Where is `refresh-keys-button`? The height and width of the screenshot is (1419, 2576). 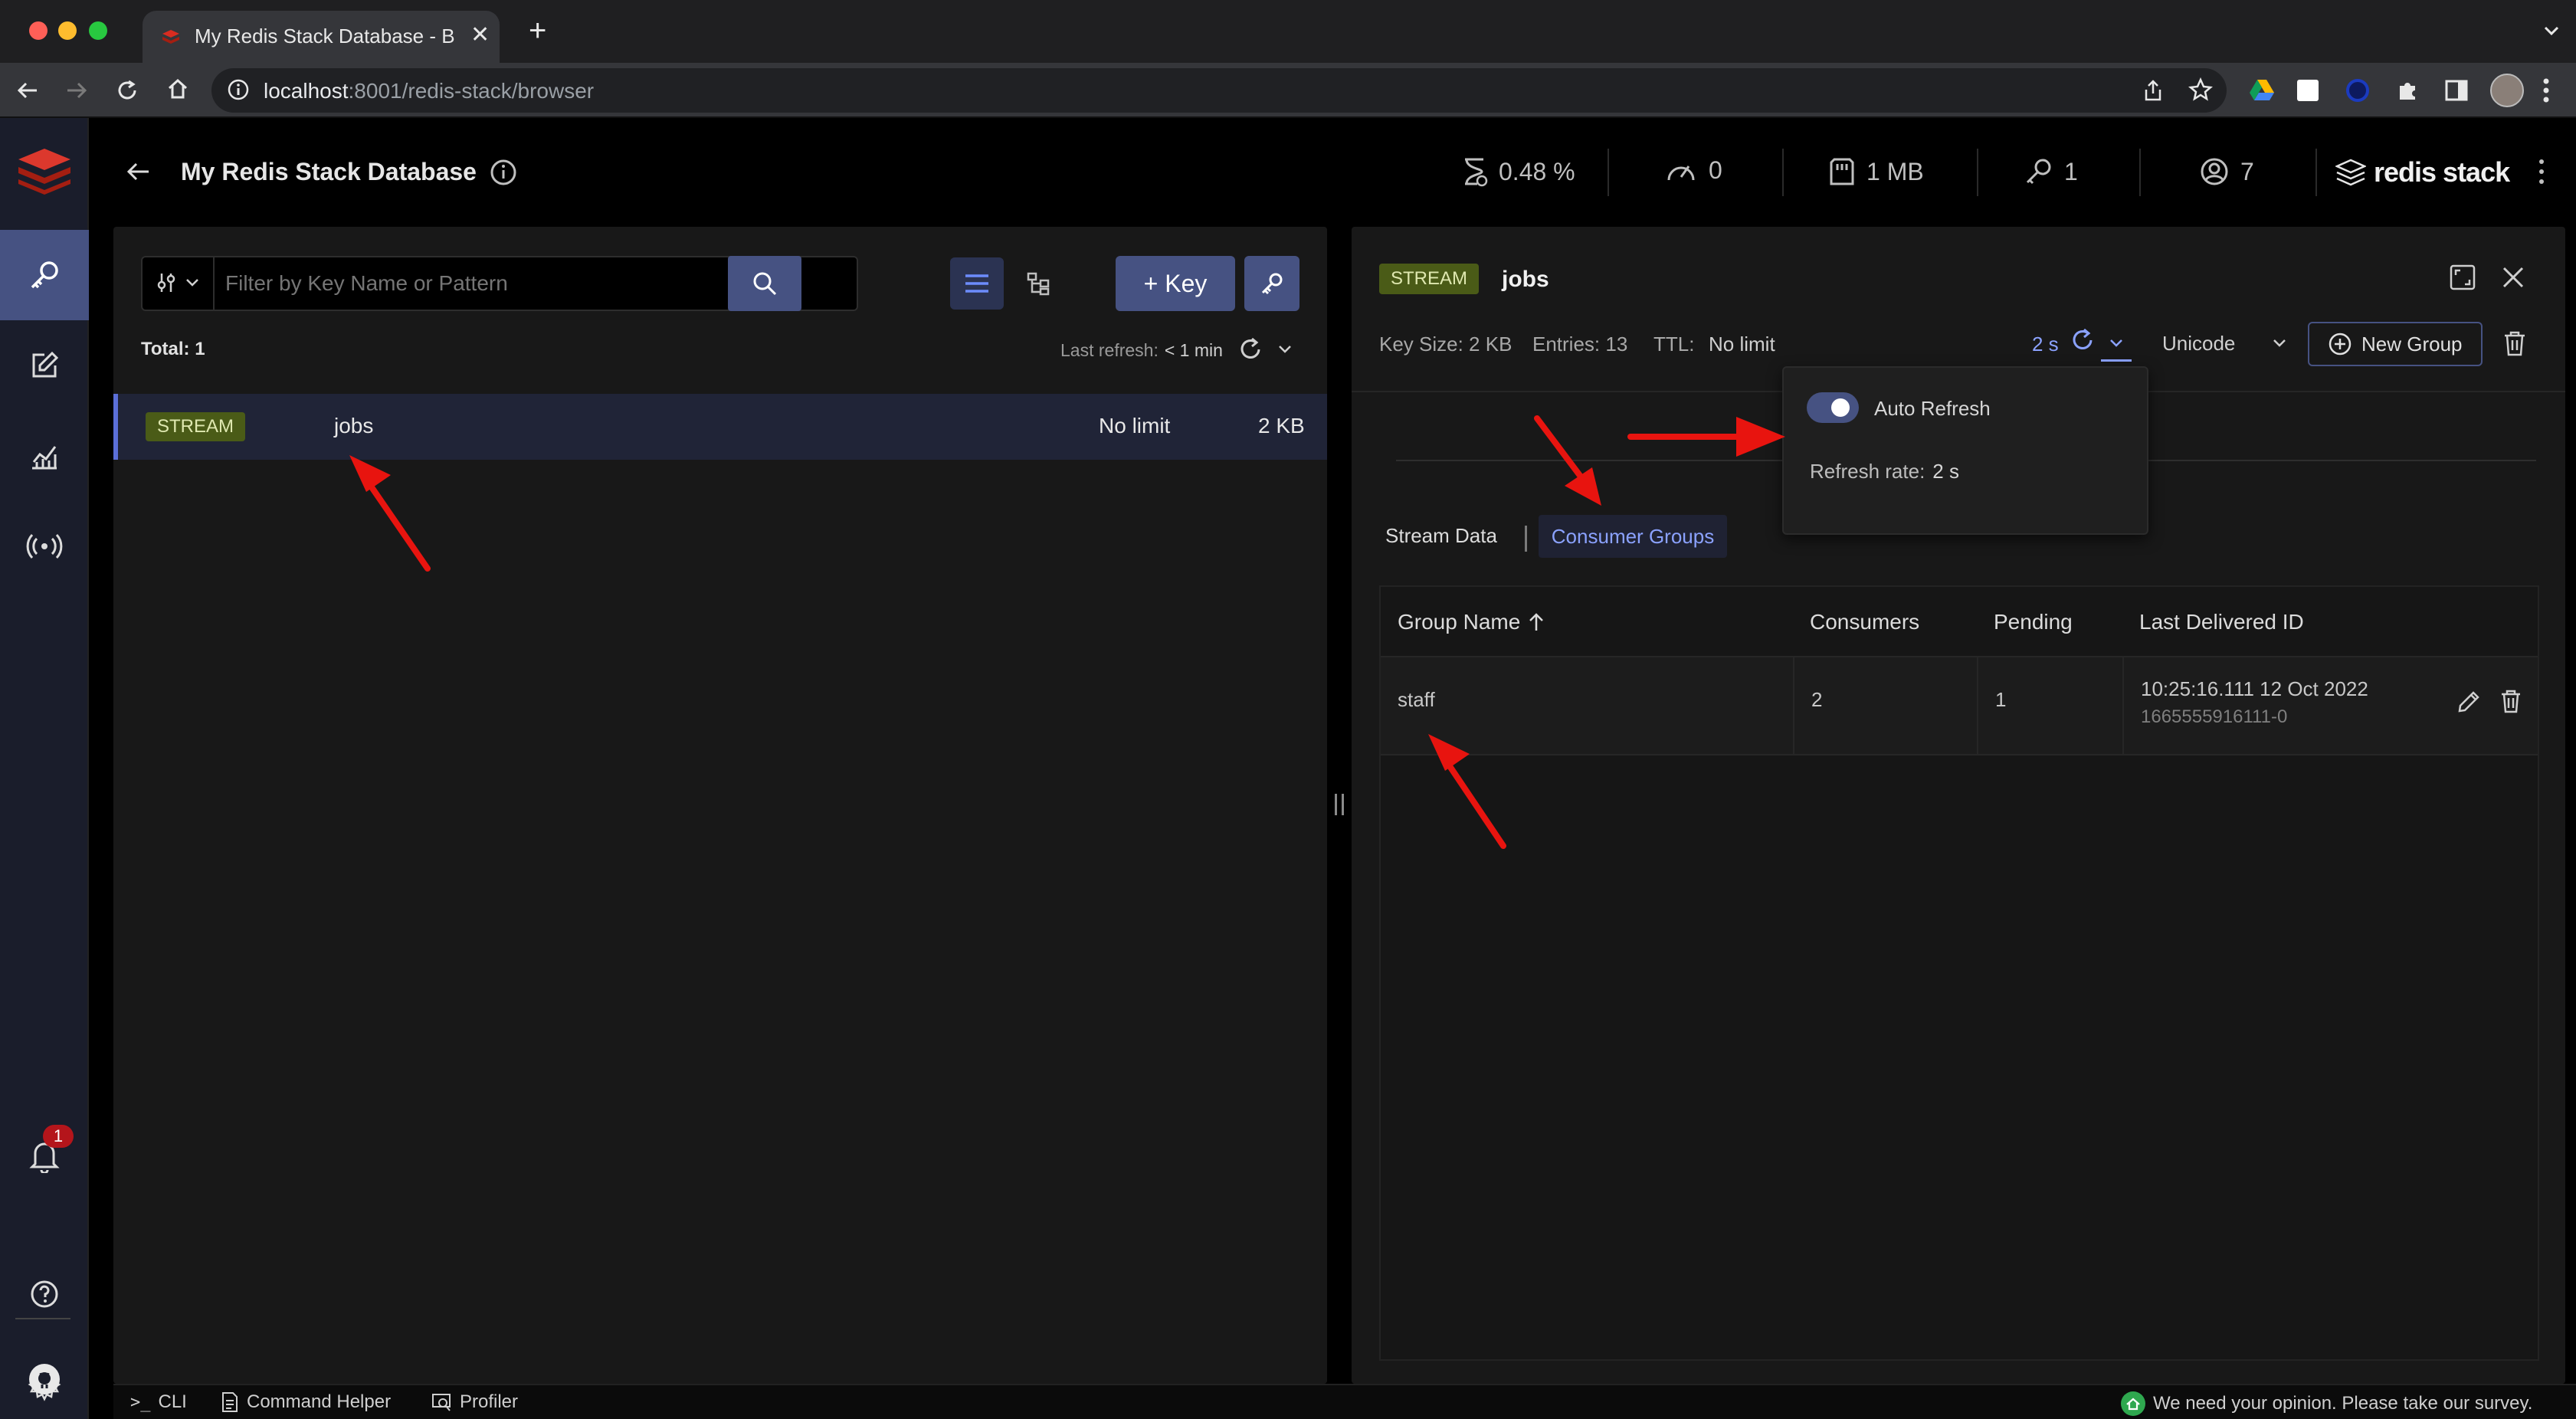
refresh-keys-button is located at coordinates (1251, 349).